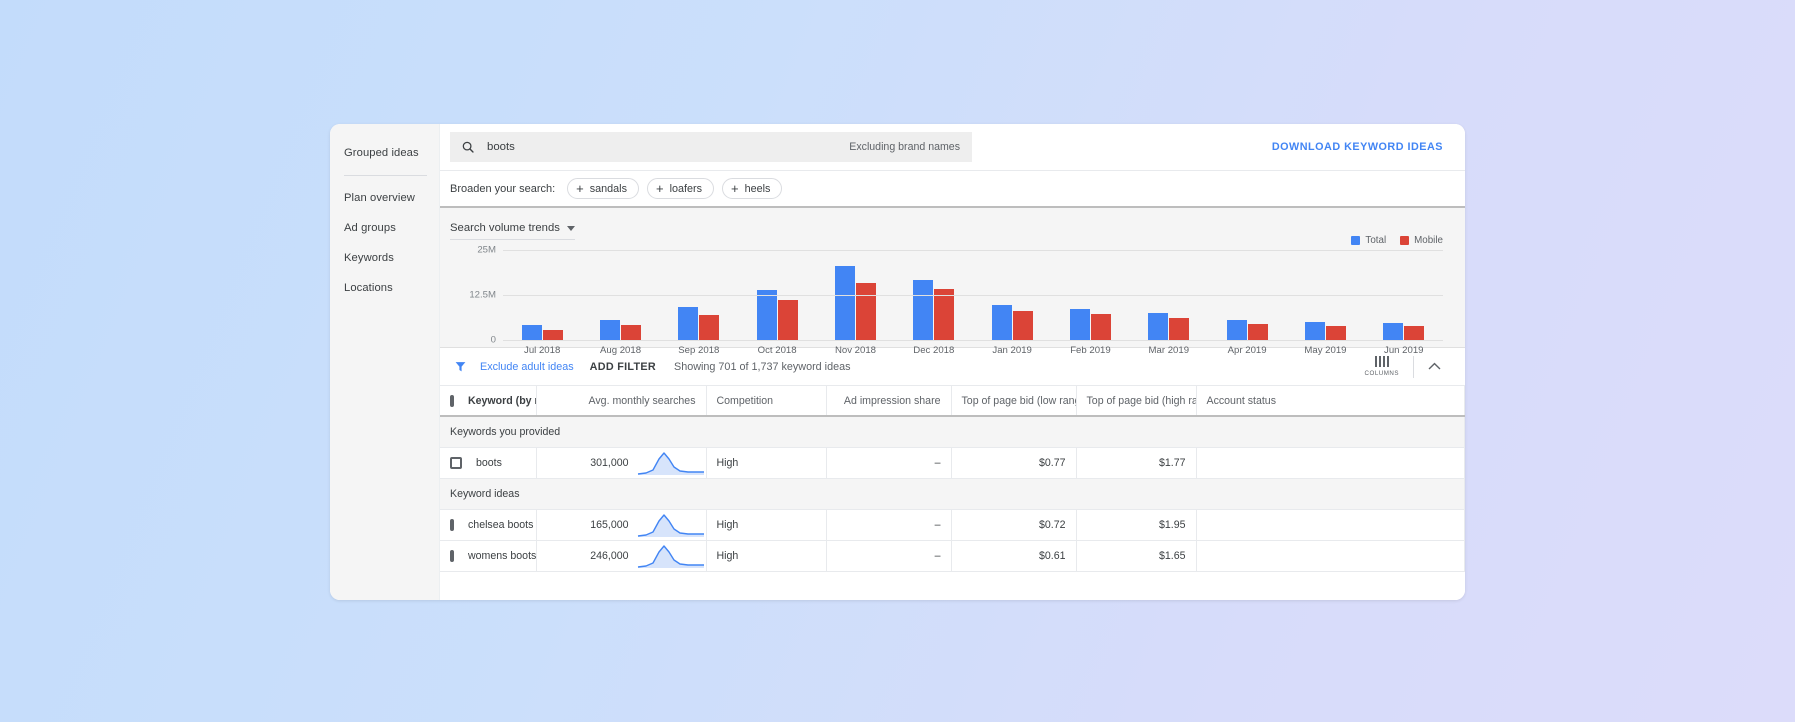 This screenshot has width=1795, height=722. I want to click on sidebar-item-plan-overview: Plan overview, so click(384, 198).